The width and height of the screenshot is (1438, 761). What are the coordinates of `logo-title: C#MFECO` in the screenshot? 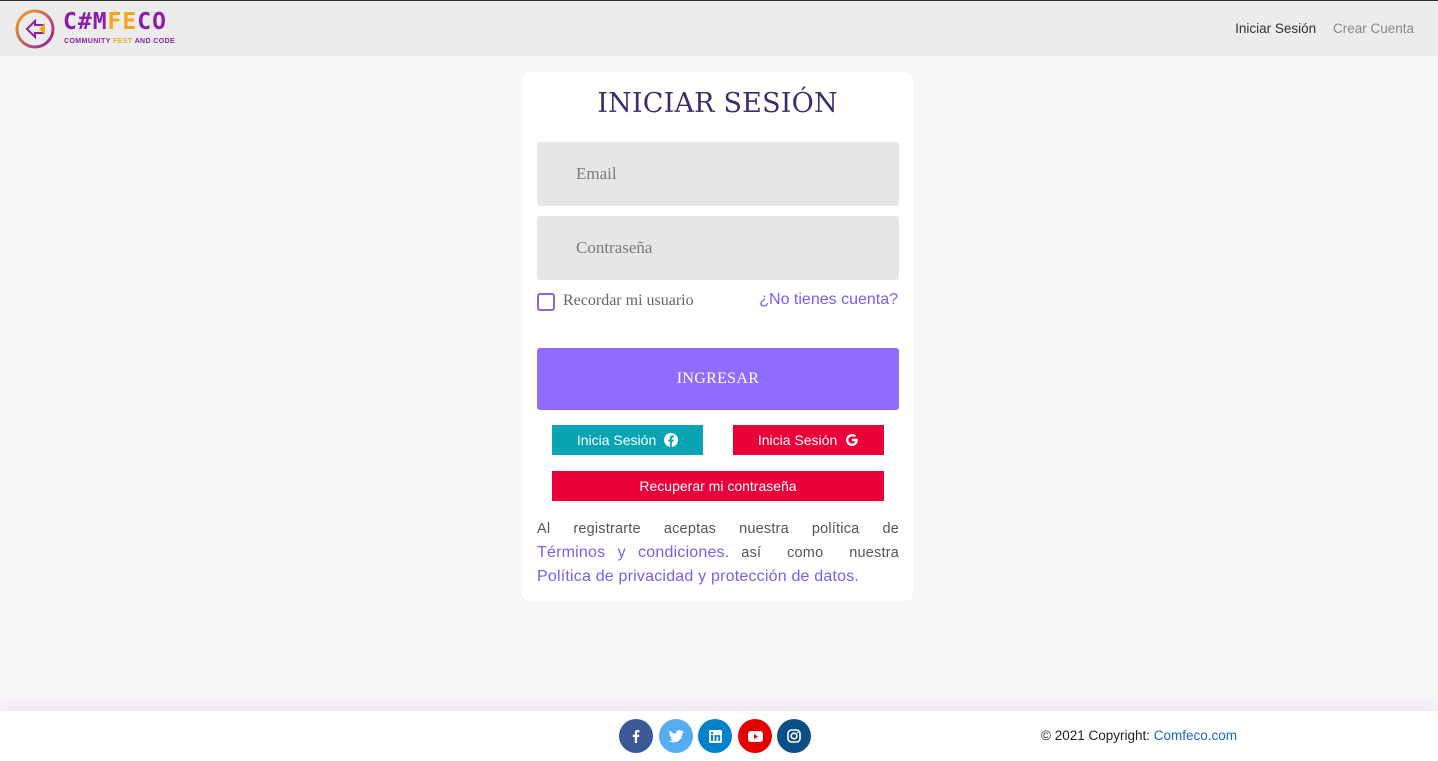 It's located at (115, 22).